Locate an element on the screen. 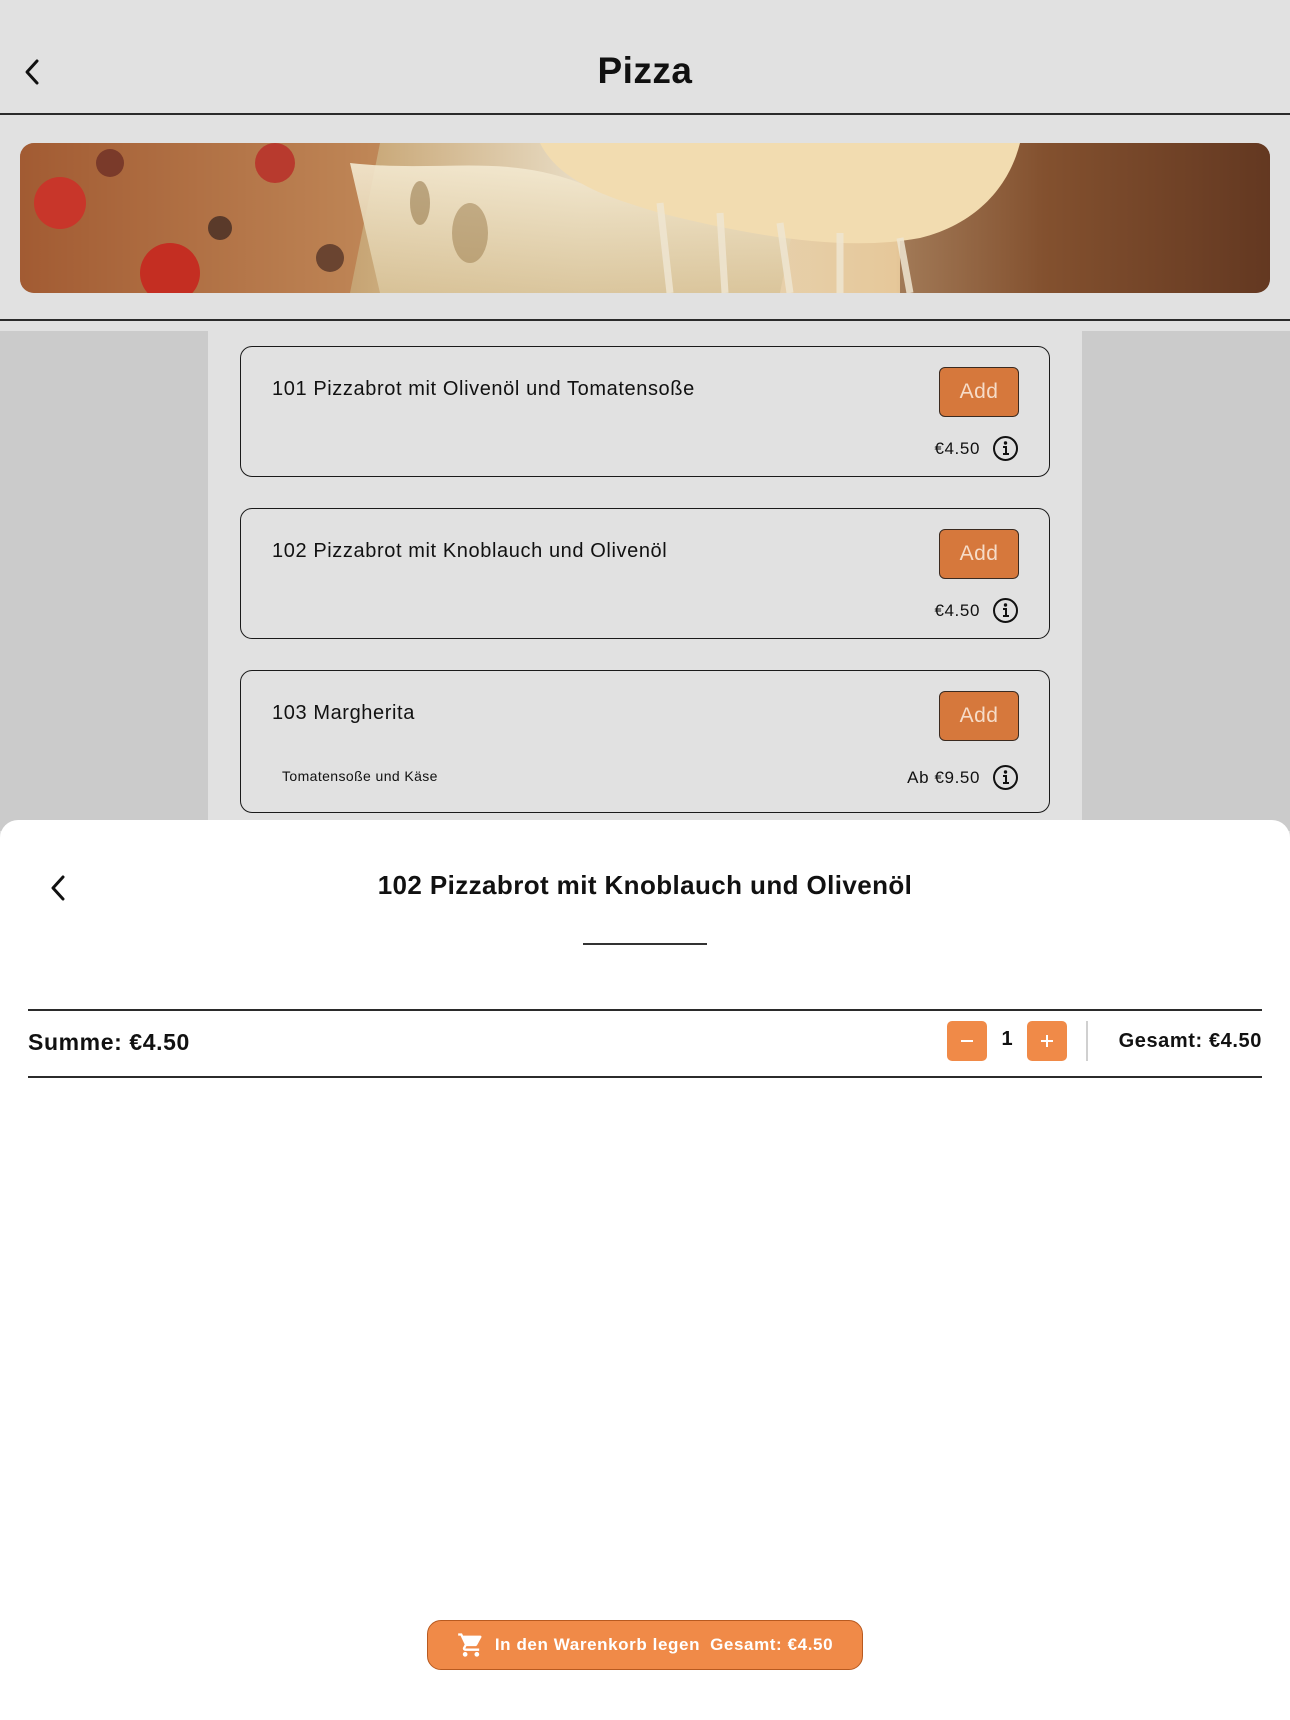  quantity-divider is located at coordinates (1087, 1041).